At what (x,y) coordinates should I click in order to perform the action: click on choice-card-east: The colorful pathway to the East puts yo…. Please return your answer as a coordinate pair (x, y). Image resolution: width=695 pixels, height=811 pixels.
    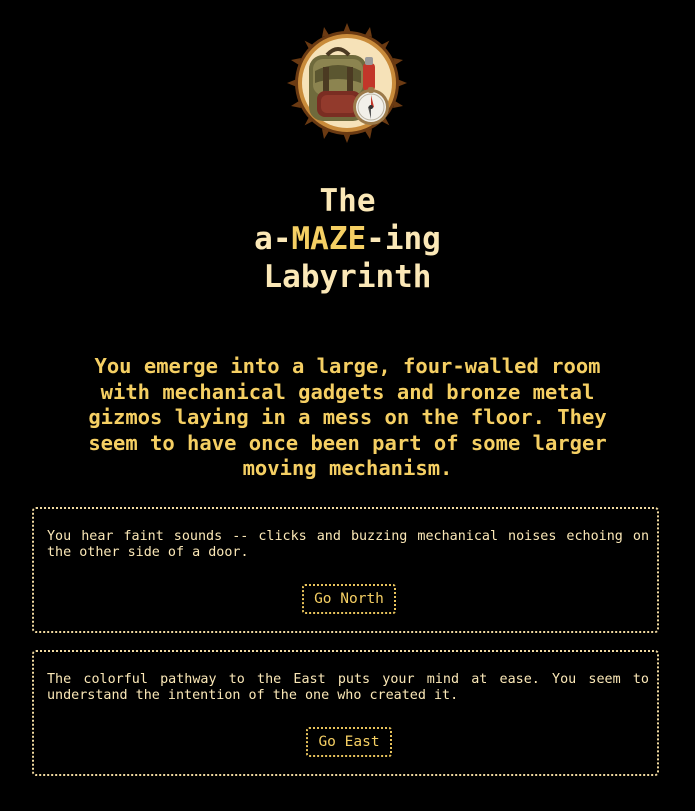
    Looking at the image, I should click on (345, 713).